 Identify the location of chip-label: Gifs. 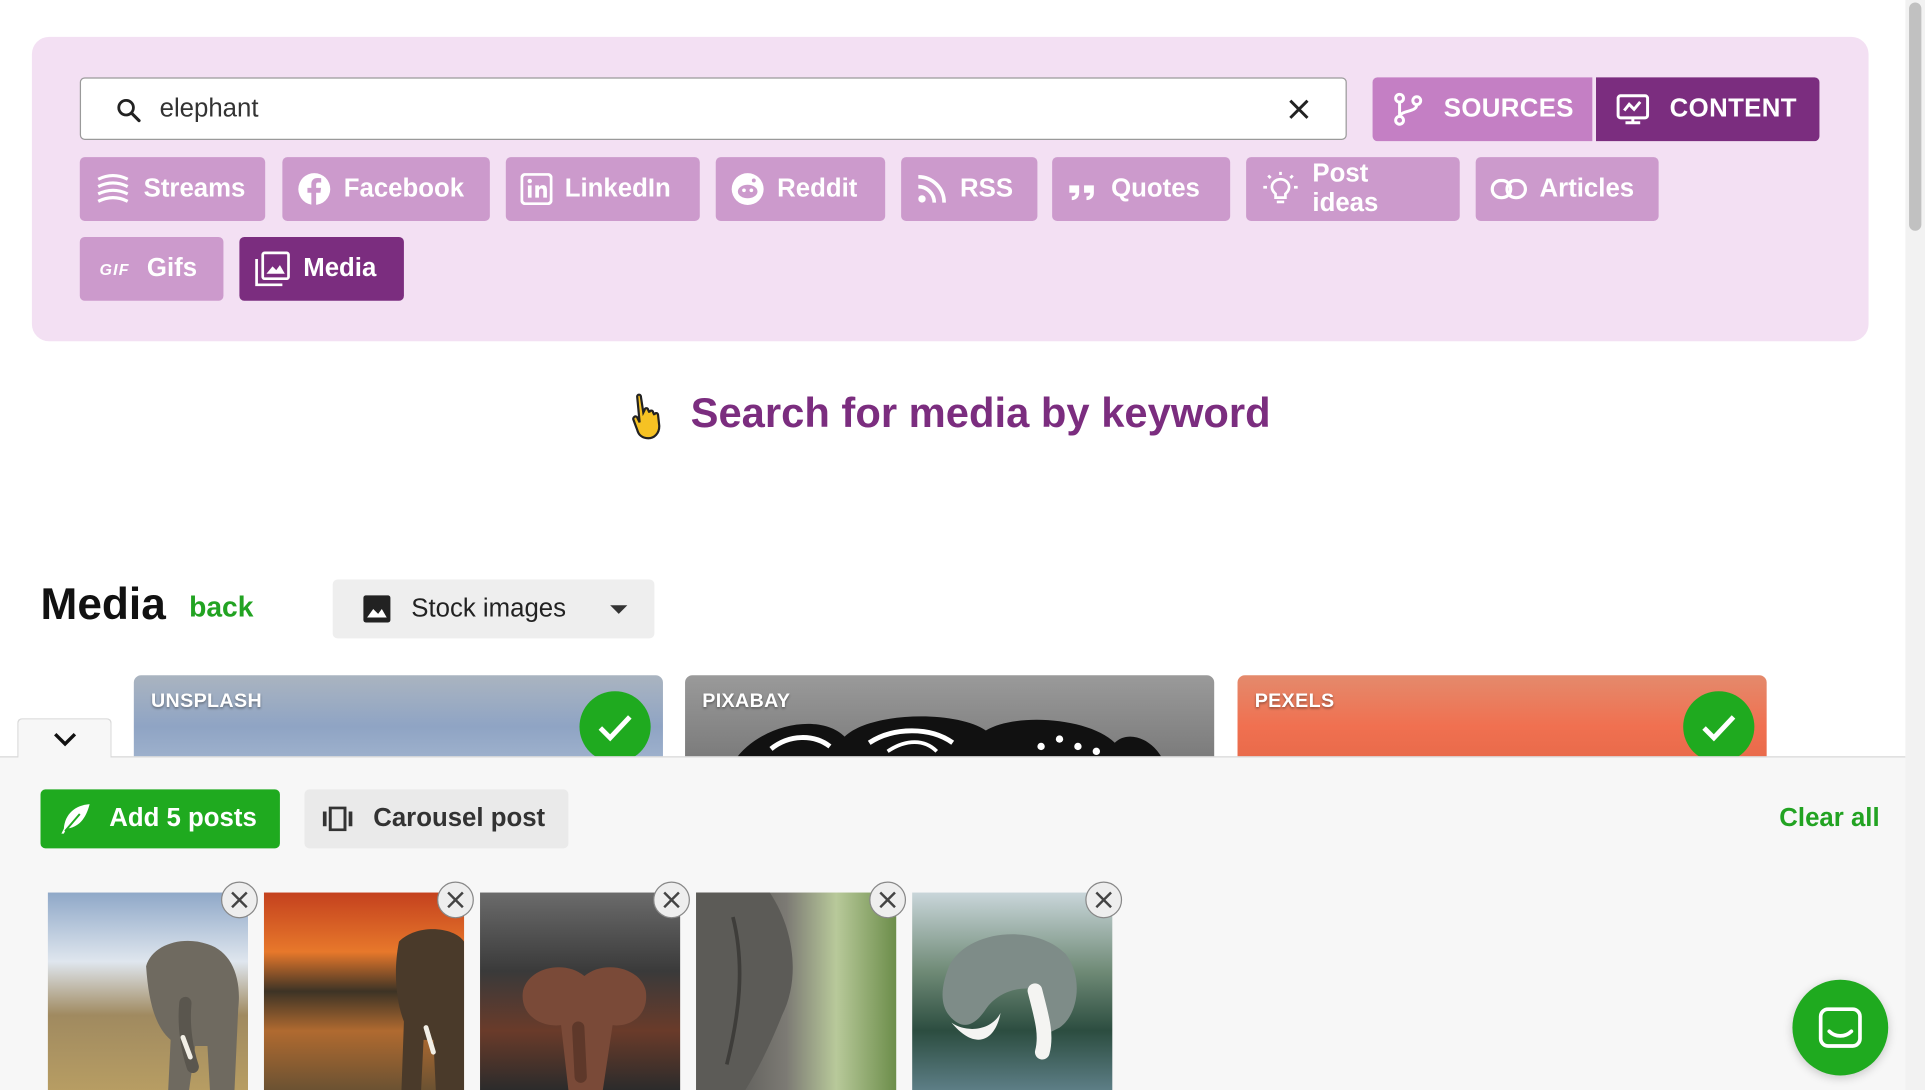
(172, 268).